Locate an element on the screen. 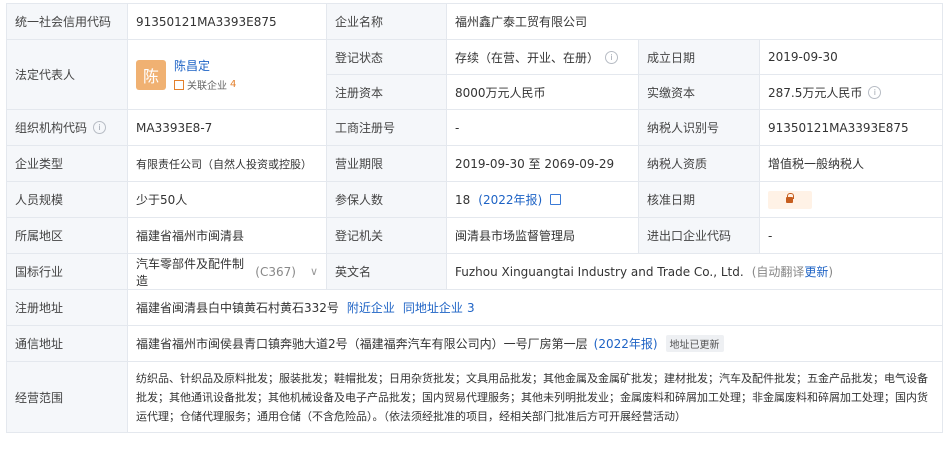 Image resolution: width=948 pixels, height=449 pixels. industry-code: (C367) is located at coordinates (275, 271).